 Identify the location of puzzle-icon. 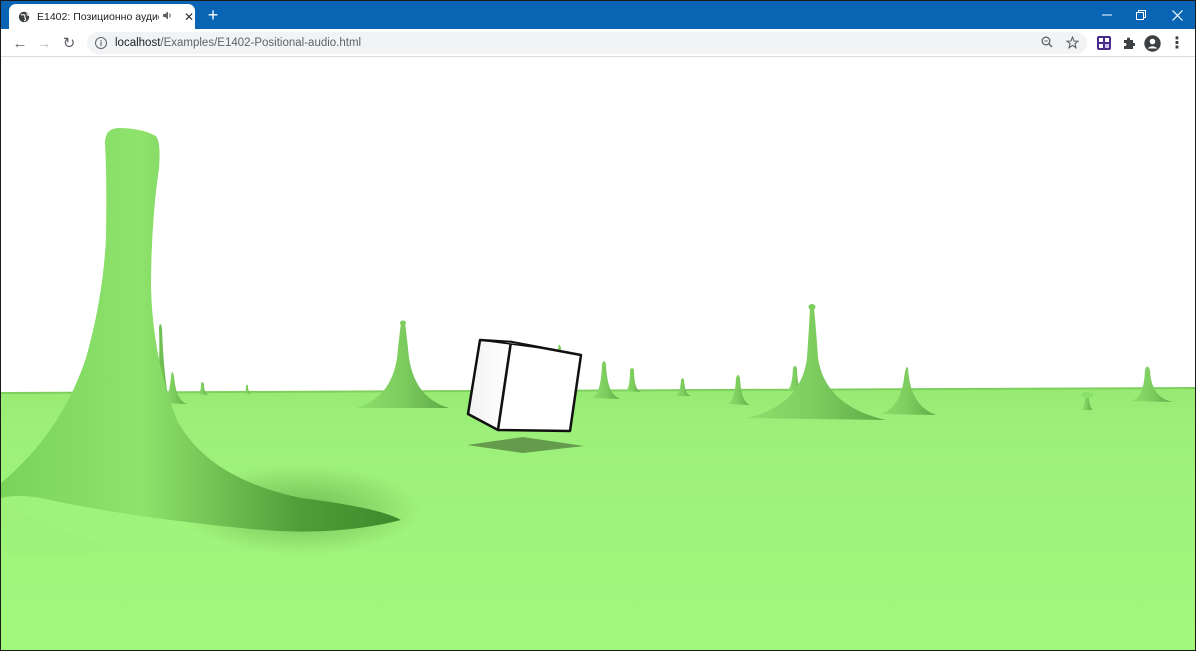
(1128, 43).